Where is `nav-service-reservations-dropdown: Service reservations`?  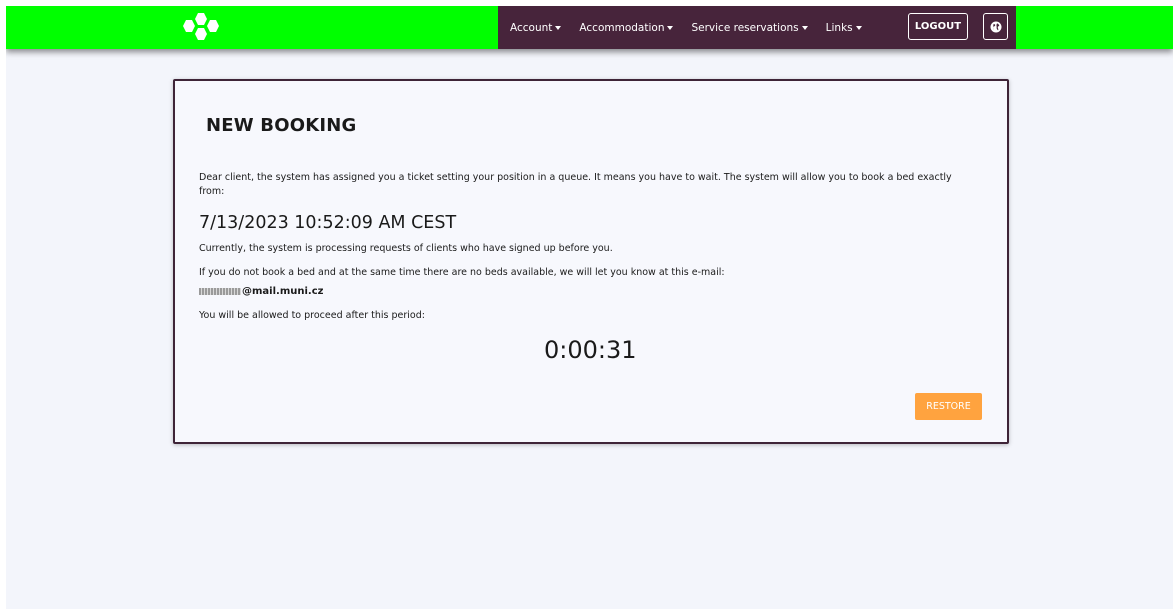
nav-service-reservations-dropdown: Service reservations is located at coordinates (749, 27).